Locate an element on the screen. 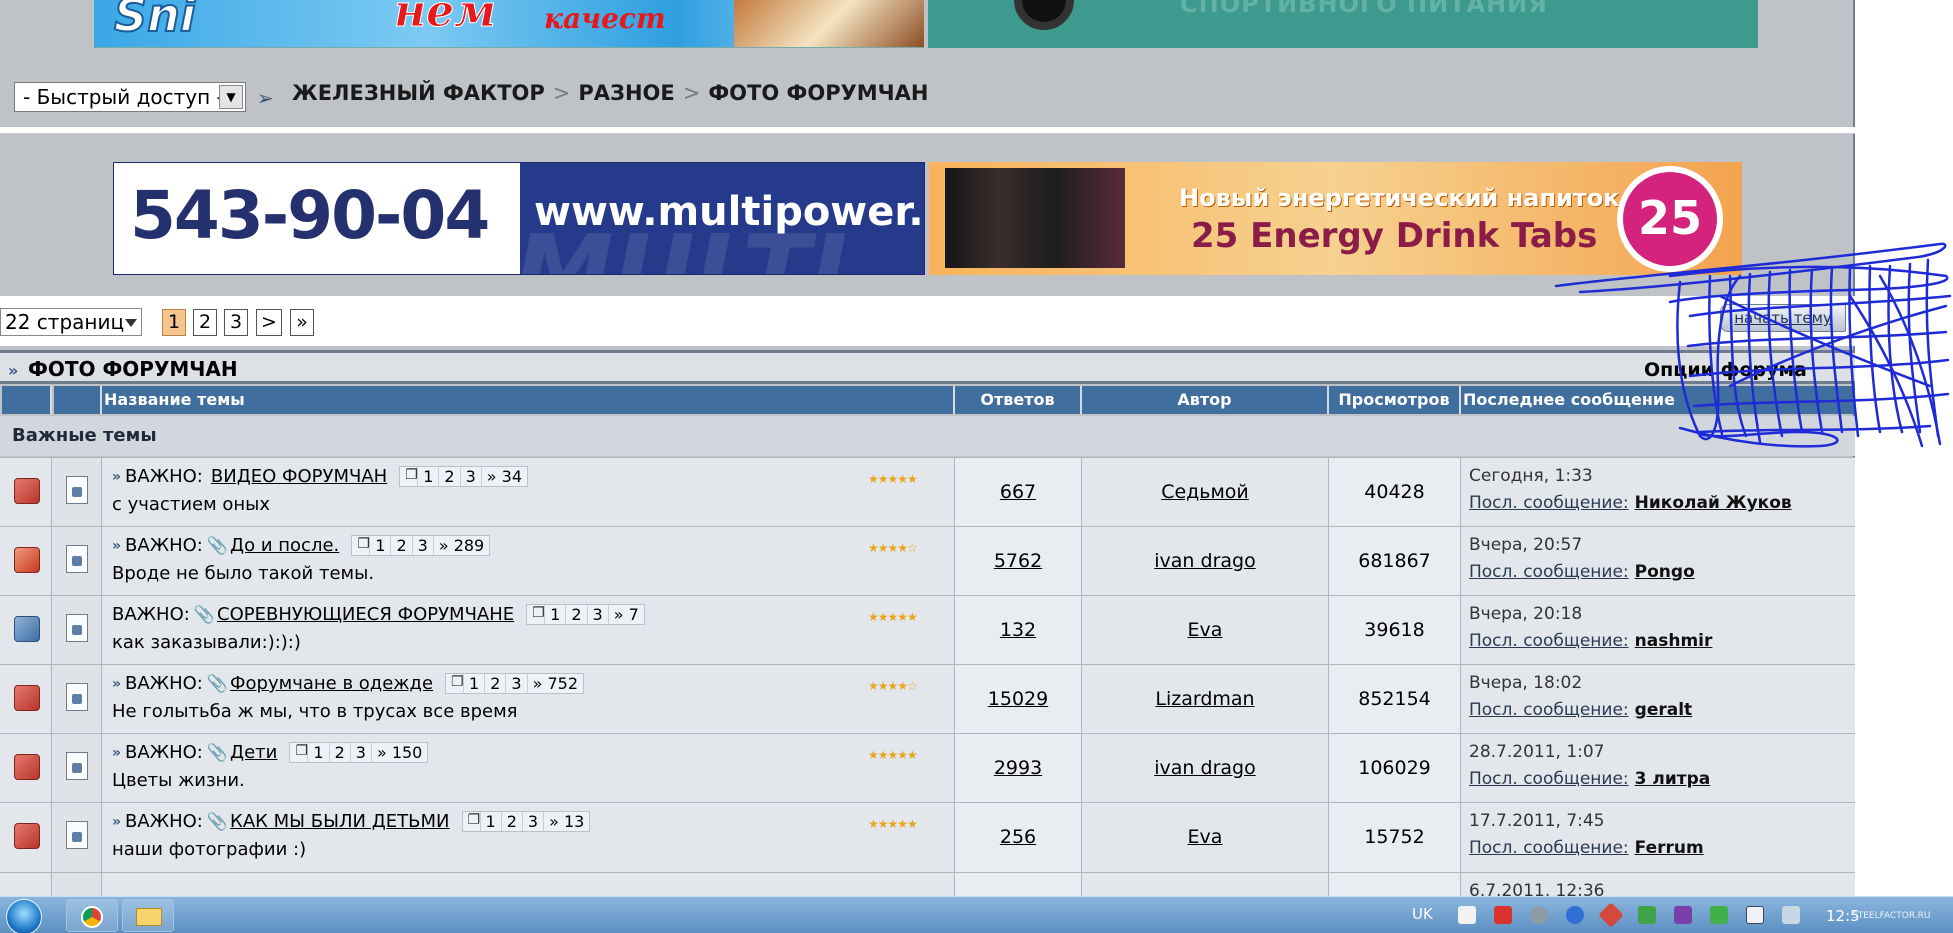 The width and height of the screenshot is (1953, 933). last-post-user-link: Pongo is located at coordinates (1665, 572).